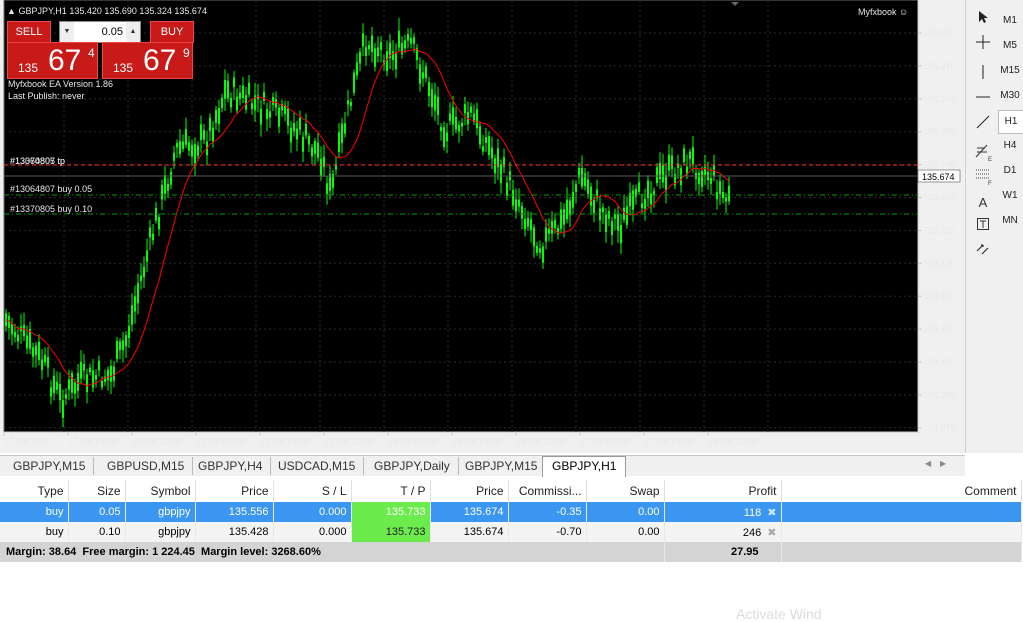  What do you see at coordinates (42, 11) in the screenshot?
I see `chart-symbol-title: GBPJPY,H1` at bounding box center [42, 11].